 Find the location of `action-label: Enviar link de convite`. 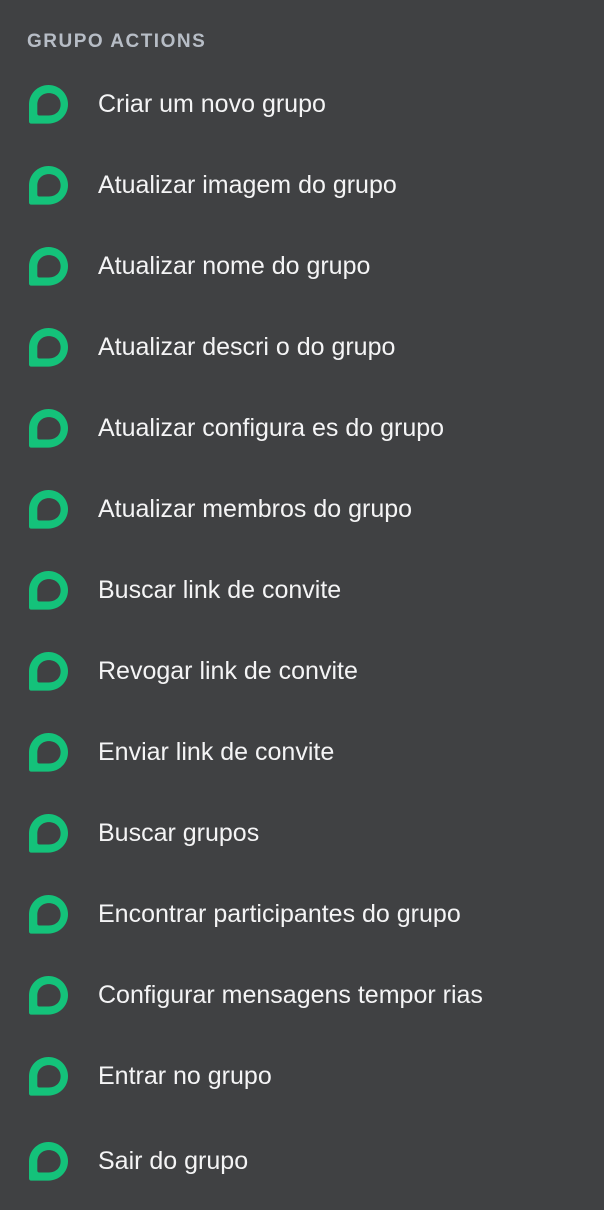

action-label: Enviar link de convite is located at coordinates (216, 751).